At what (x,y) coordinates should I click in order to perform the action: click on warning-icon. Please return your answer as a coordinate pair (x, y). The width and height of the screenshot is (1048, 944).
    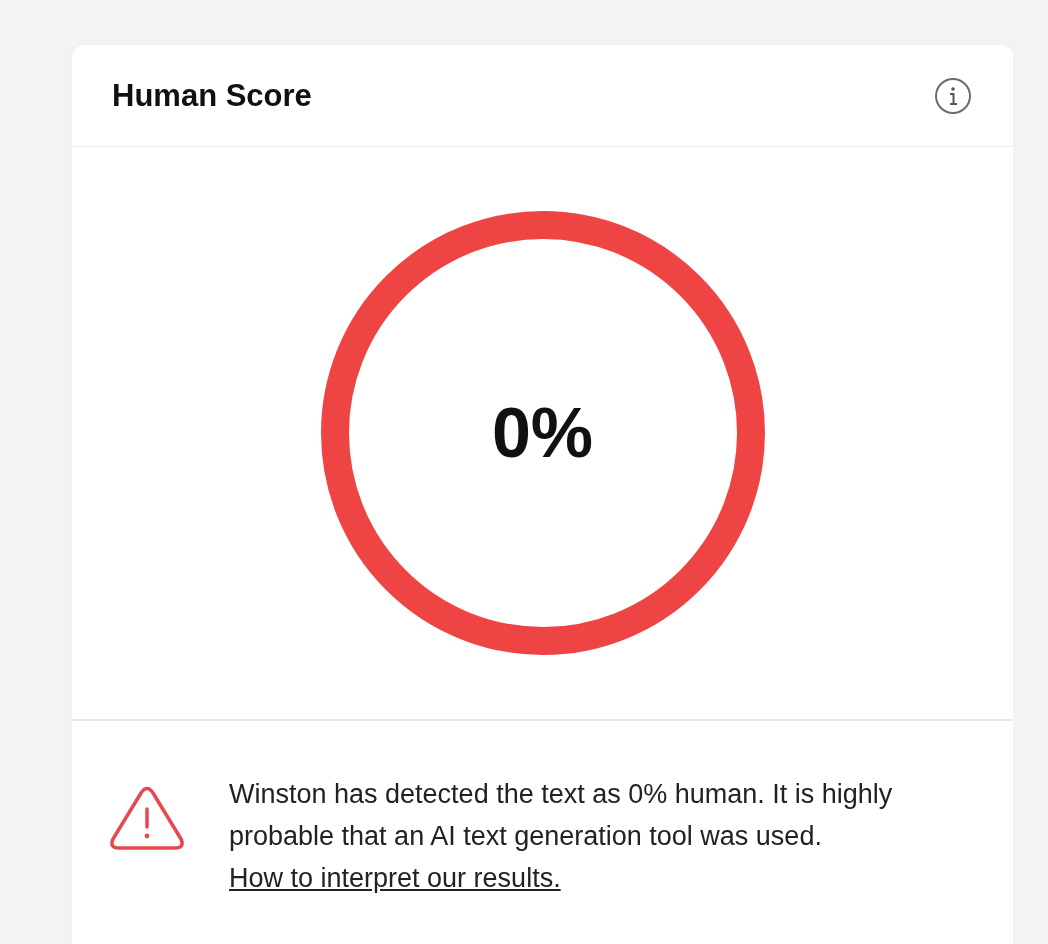
    Looking at the image, I should click on (147, 818).